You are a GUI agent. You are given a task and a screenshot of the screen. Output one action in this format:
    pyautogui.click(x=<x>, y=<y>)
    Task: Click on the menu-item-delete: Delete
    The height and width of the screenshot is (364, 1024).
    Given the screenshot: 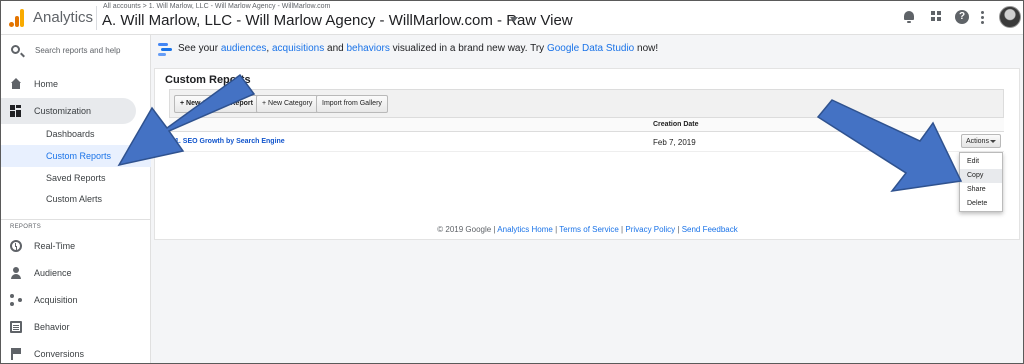 What is the action you would take?
    pyautogui.click(x=981, y=204)
    